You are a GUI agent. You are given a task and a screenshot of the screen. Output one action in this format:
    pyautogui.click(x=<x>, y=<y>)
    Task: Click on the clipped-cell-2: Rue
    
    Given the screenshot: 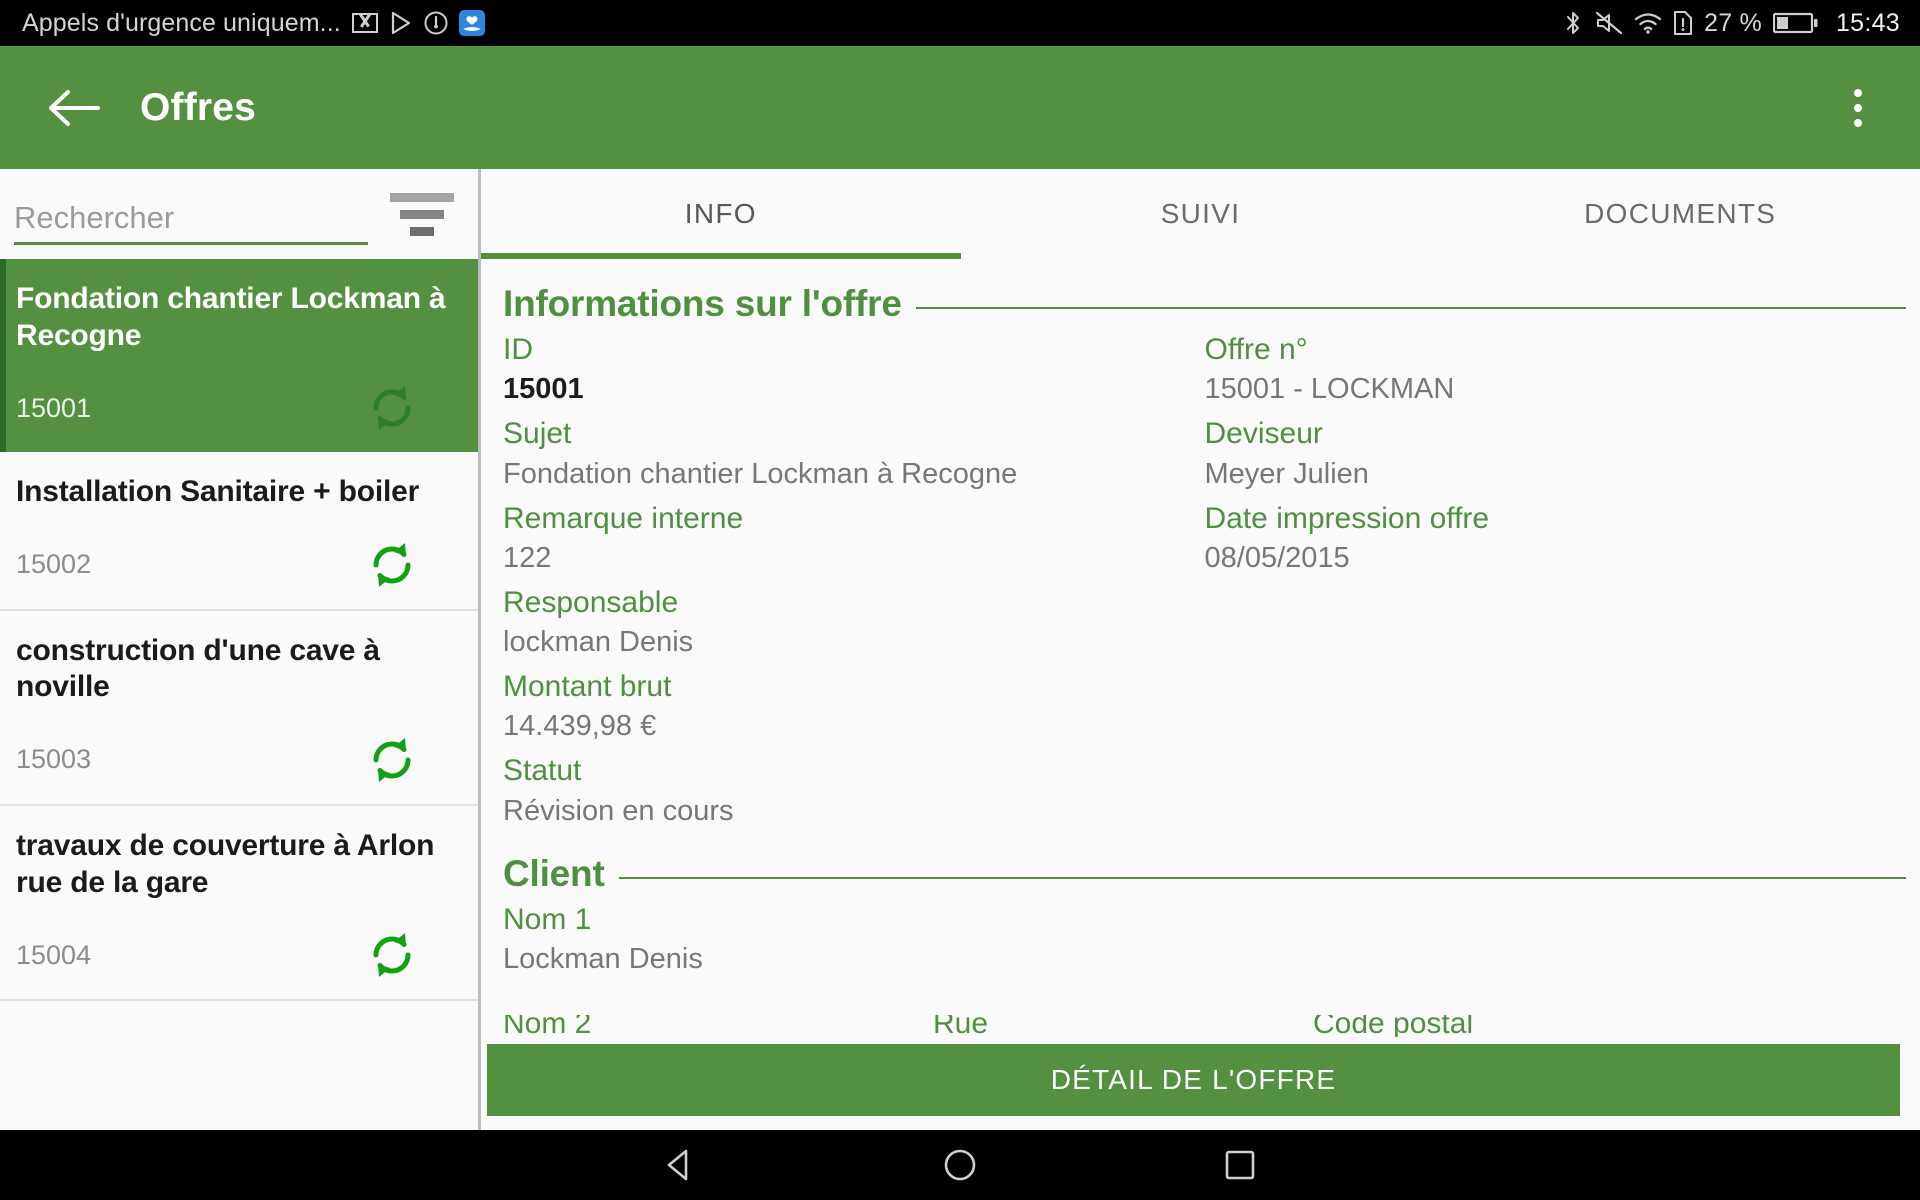 What is the action you would take?
    pyautogui.click(x=961, y=1026)
    